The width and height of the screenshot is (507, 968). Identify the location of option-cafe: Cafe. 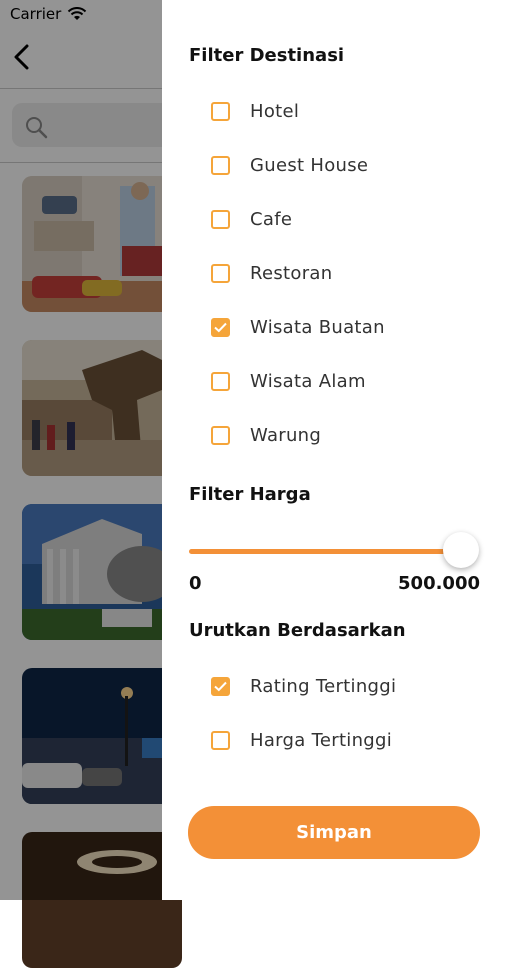
(251, 219).